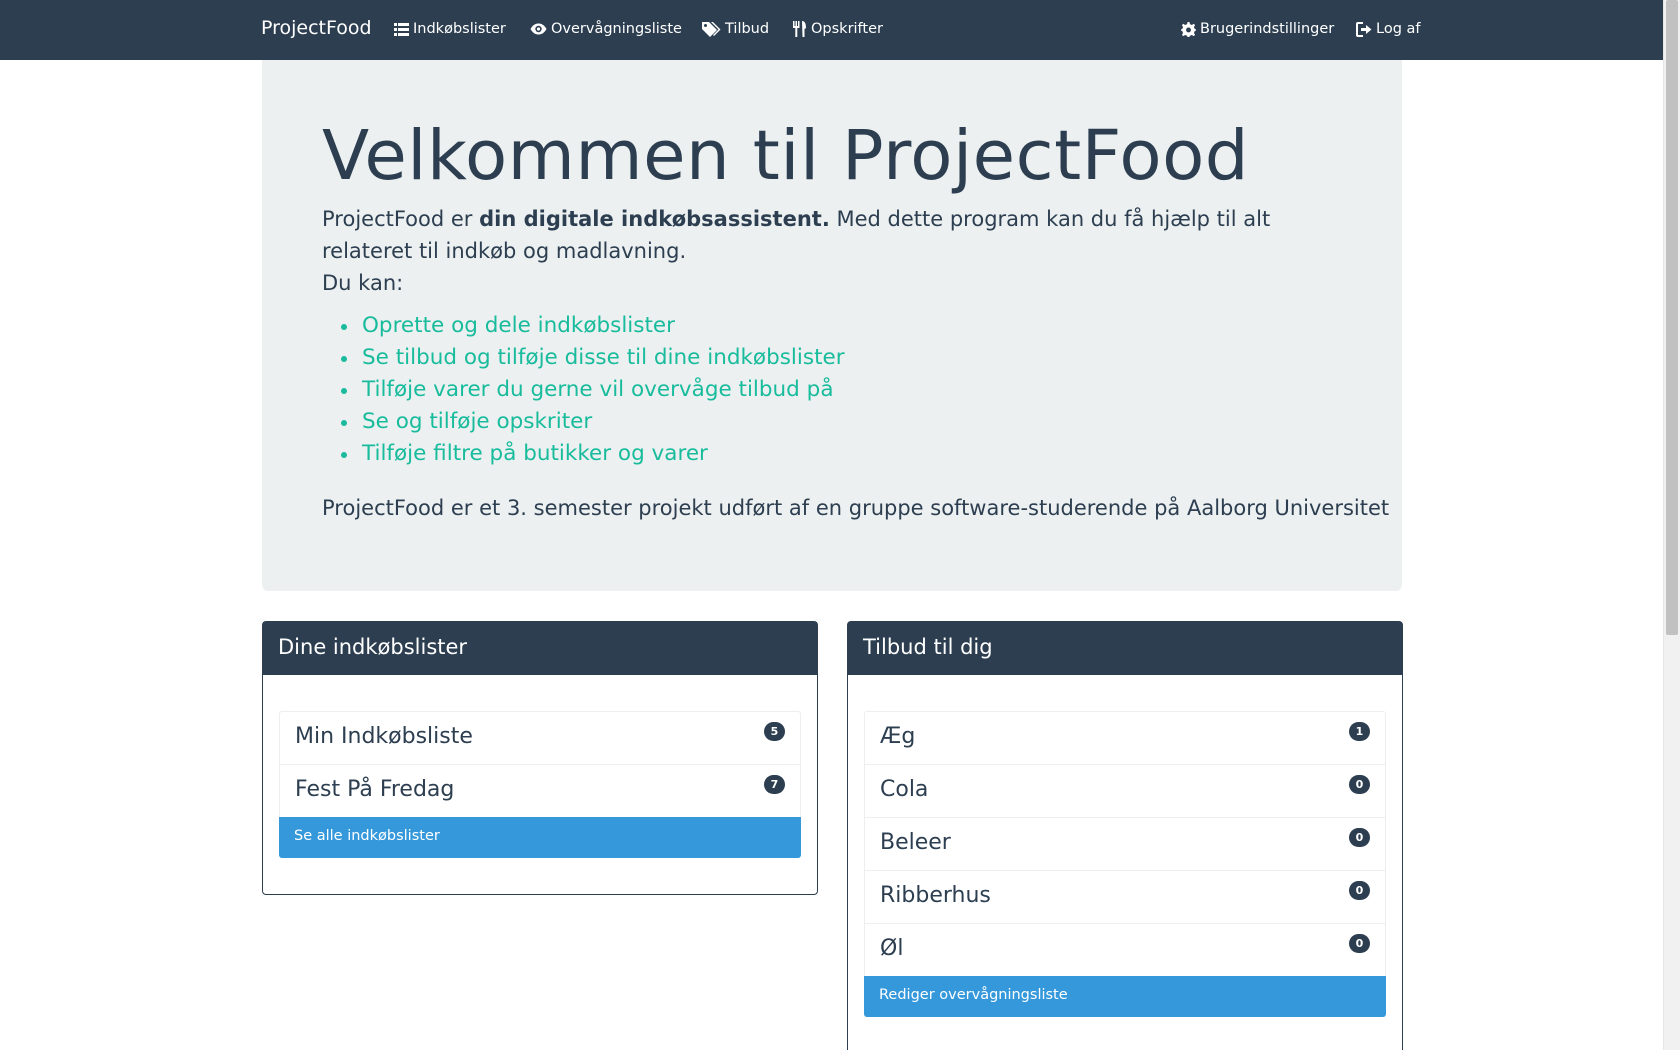 This screenshot has width=1680, height=1050. Describe the element at coordinates (384, 736) in the screenshot. I see `shopping-list-name: Min Indkøbsliste` at that location.